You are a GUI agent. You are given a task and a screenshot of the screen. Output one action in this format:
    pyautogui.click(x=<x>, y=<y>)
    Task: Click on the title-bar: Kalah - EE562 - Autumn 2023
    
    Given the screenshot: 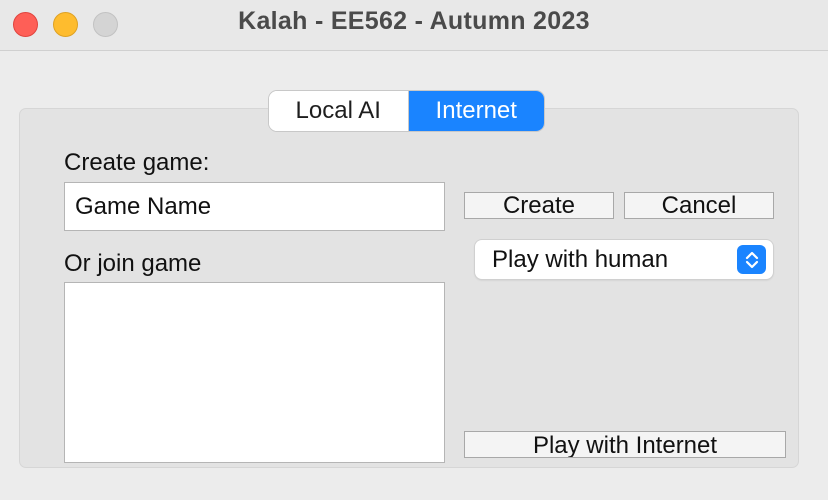 What is the action you would take?
    pyautogui.click(x=414, y=25)
    